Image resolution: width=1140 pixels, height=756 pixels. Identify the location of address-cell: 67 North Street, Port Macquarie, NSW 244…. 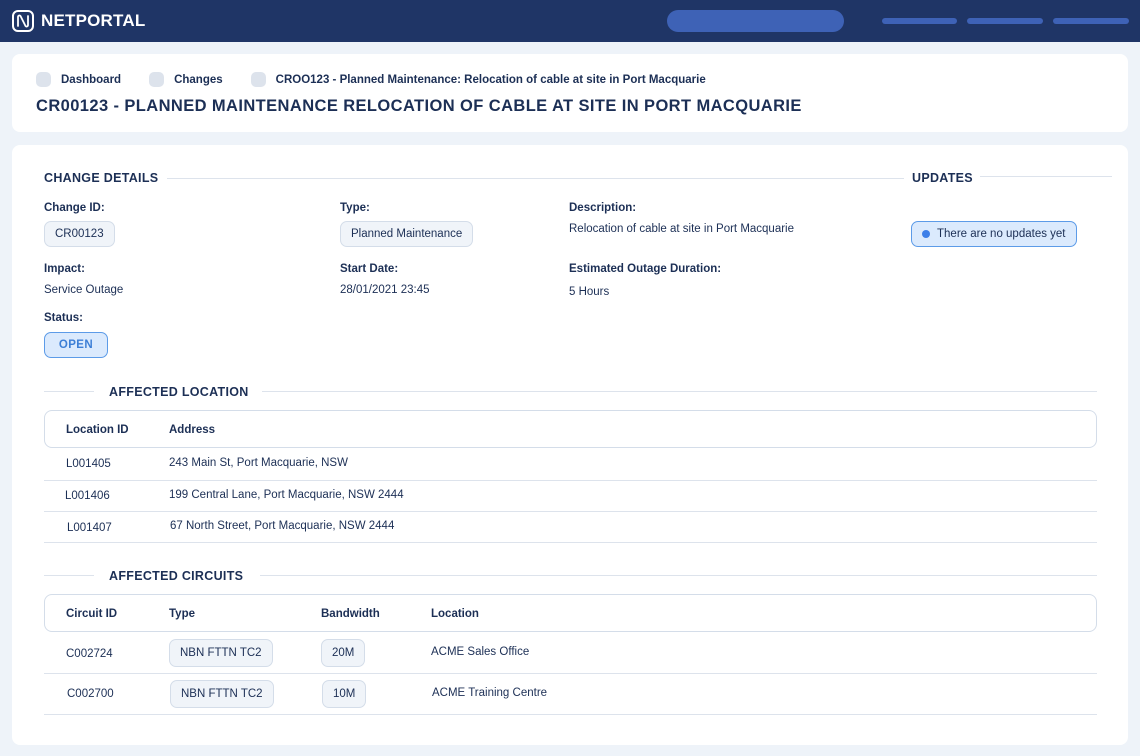
(282, 526).